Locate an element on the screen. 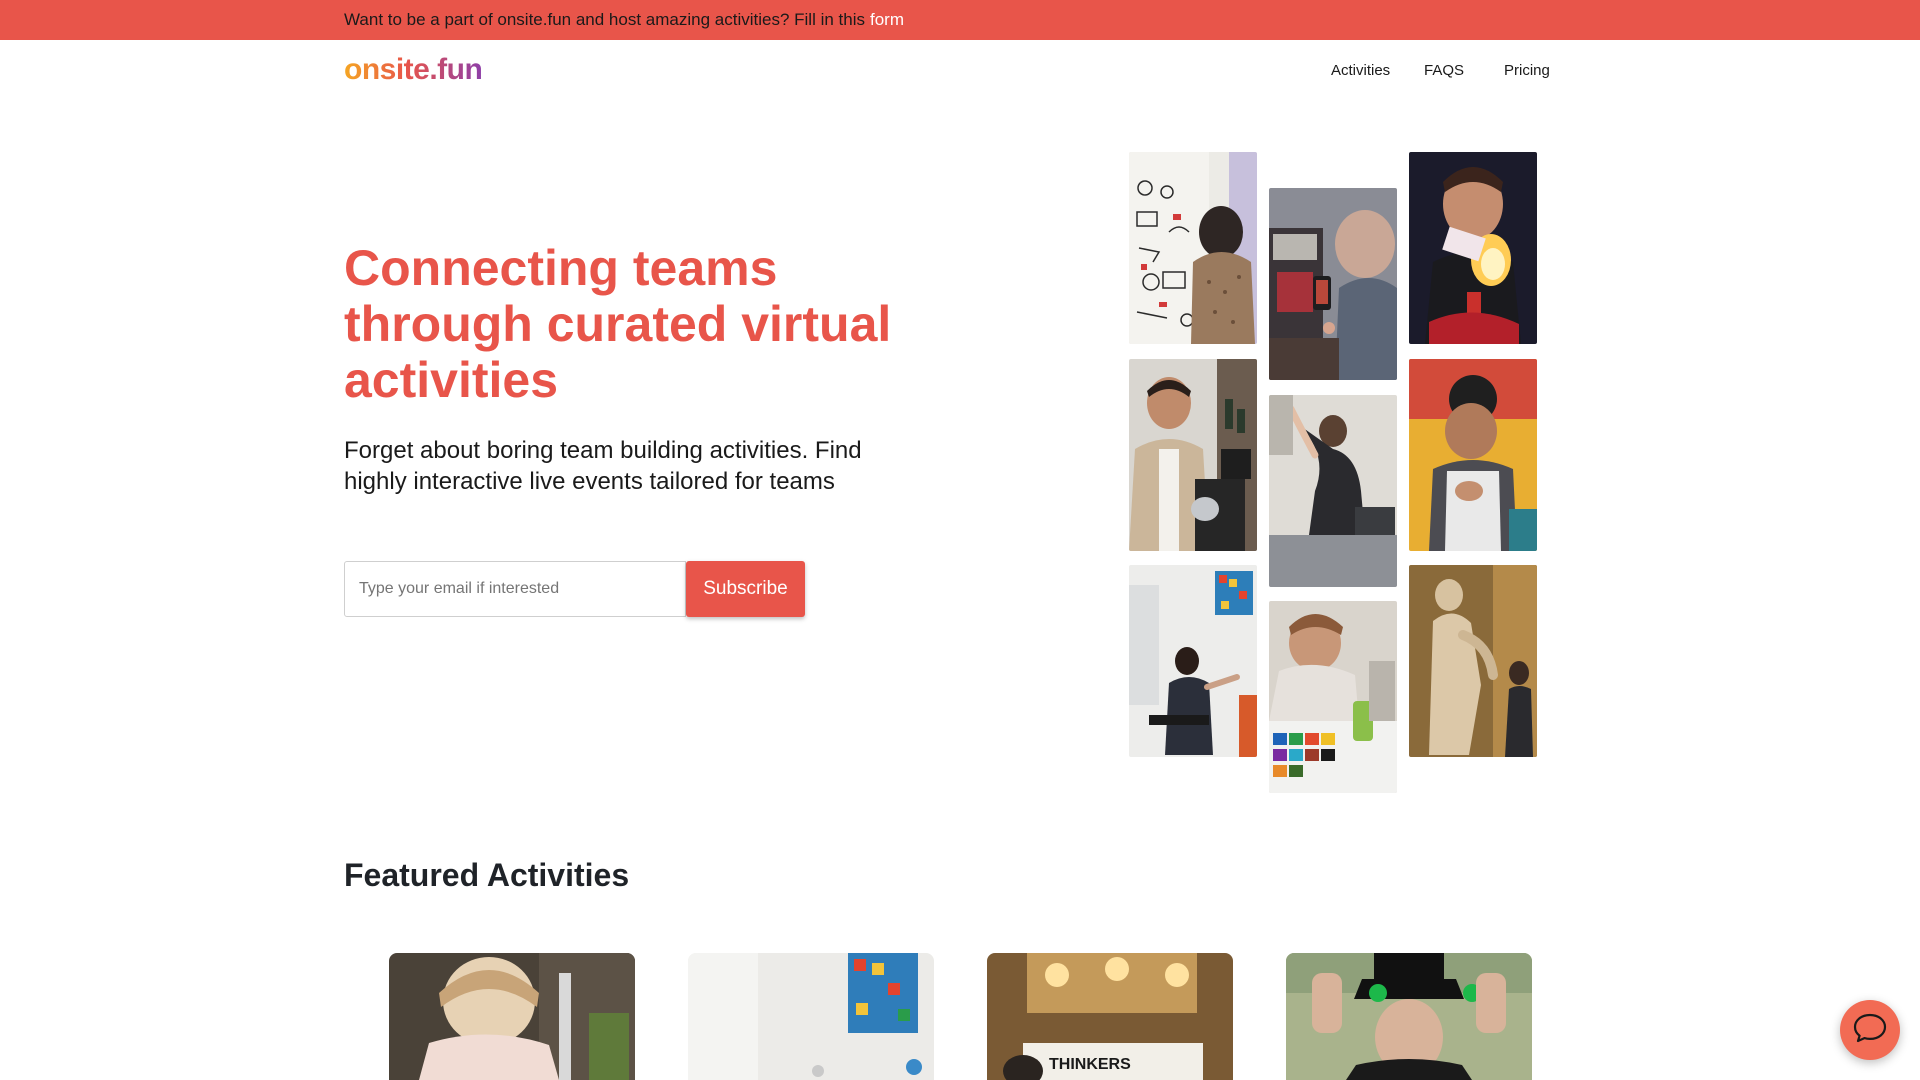 Image resolution: width=1920 pixels, height=1080 pixels. watercolor-painting-photo is located at coordinates (1333, 697).